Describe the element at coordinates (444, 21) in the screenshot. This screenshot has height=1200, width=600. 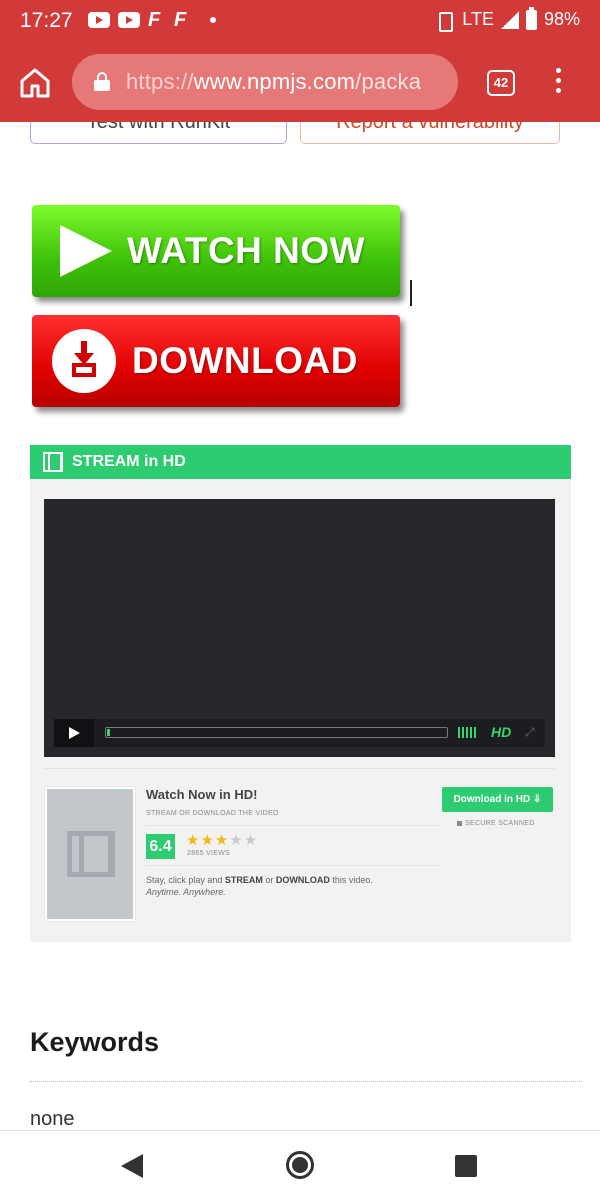
I see `vibrate-icon` at that location.